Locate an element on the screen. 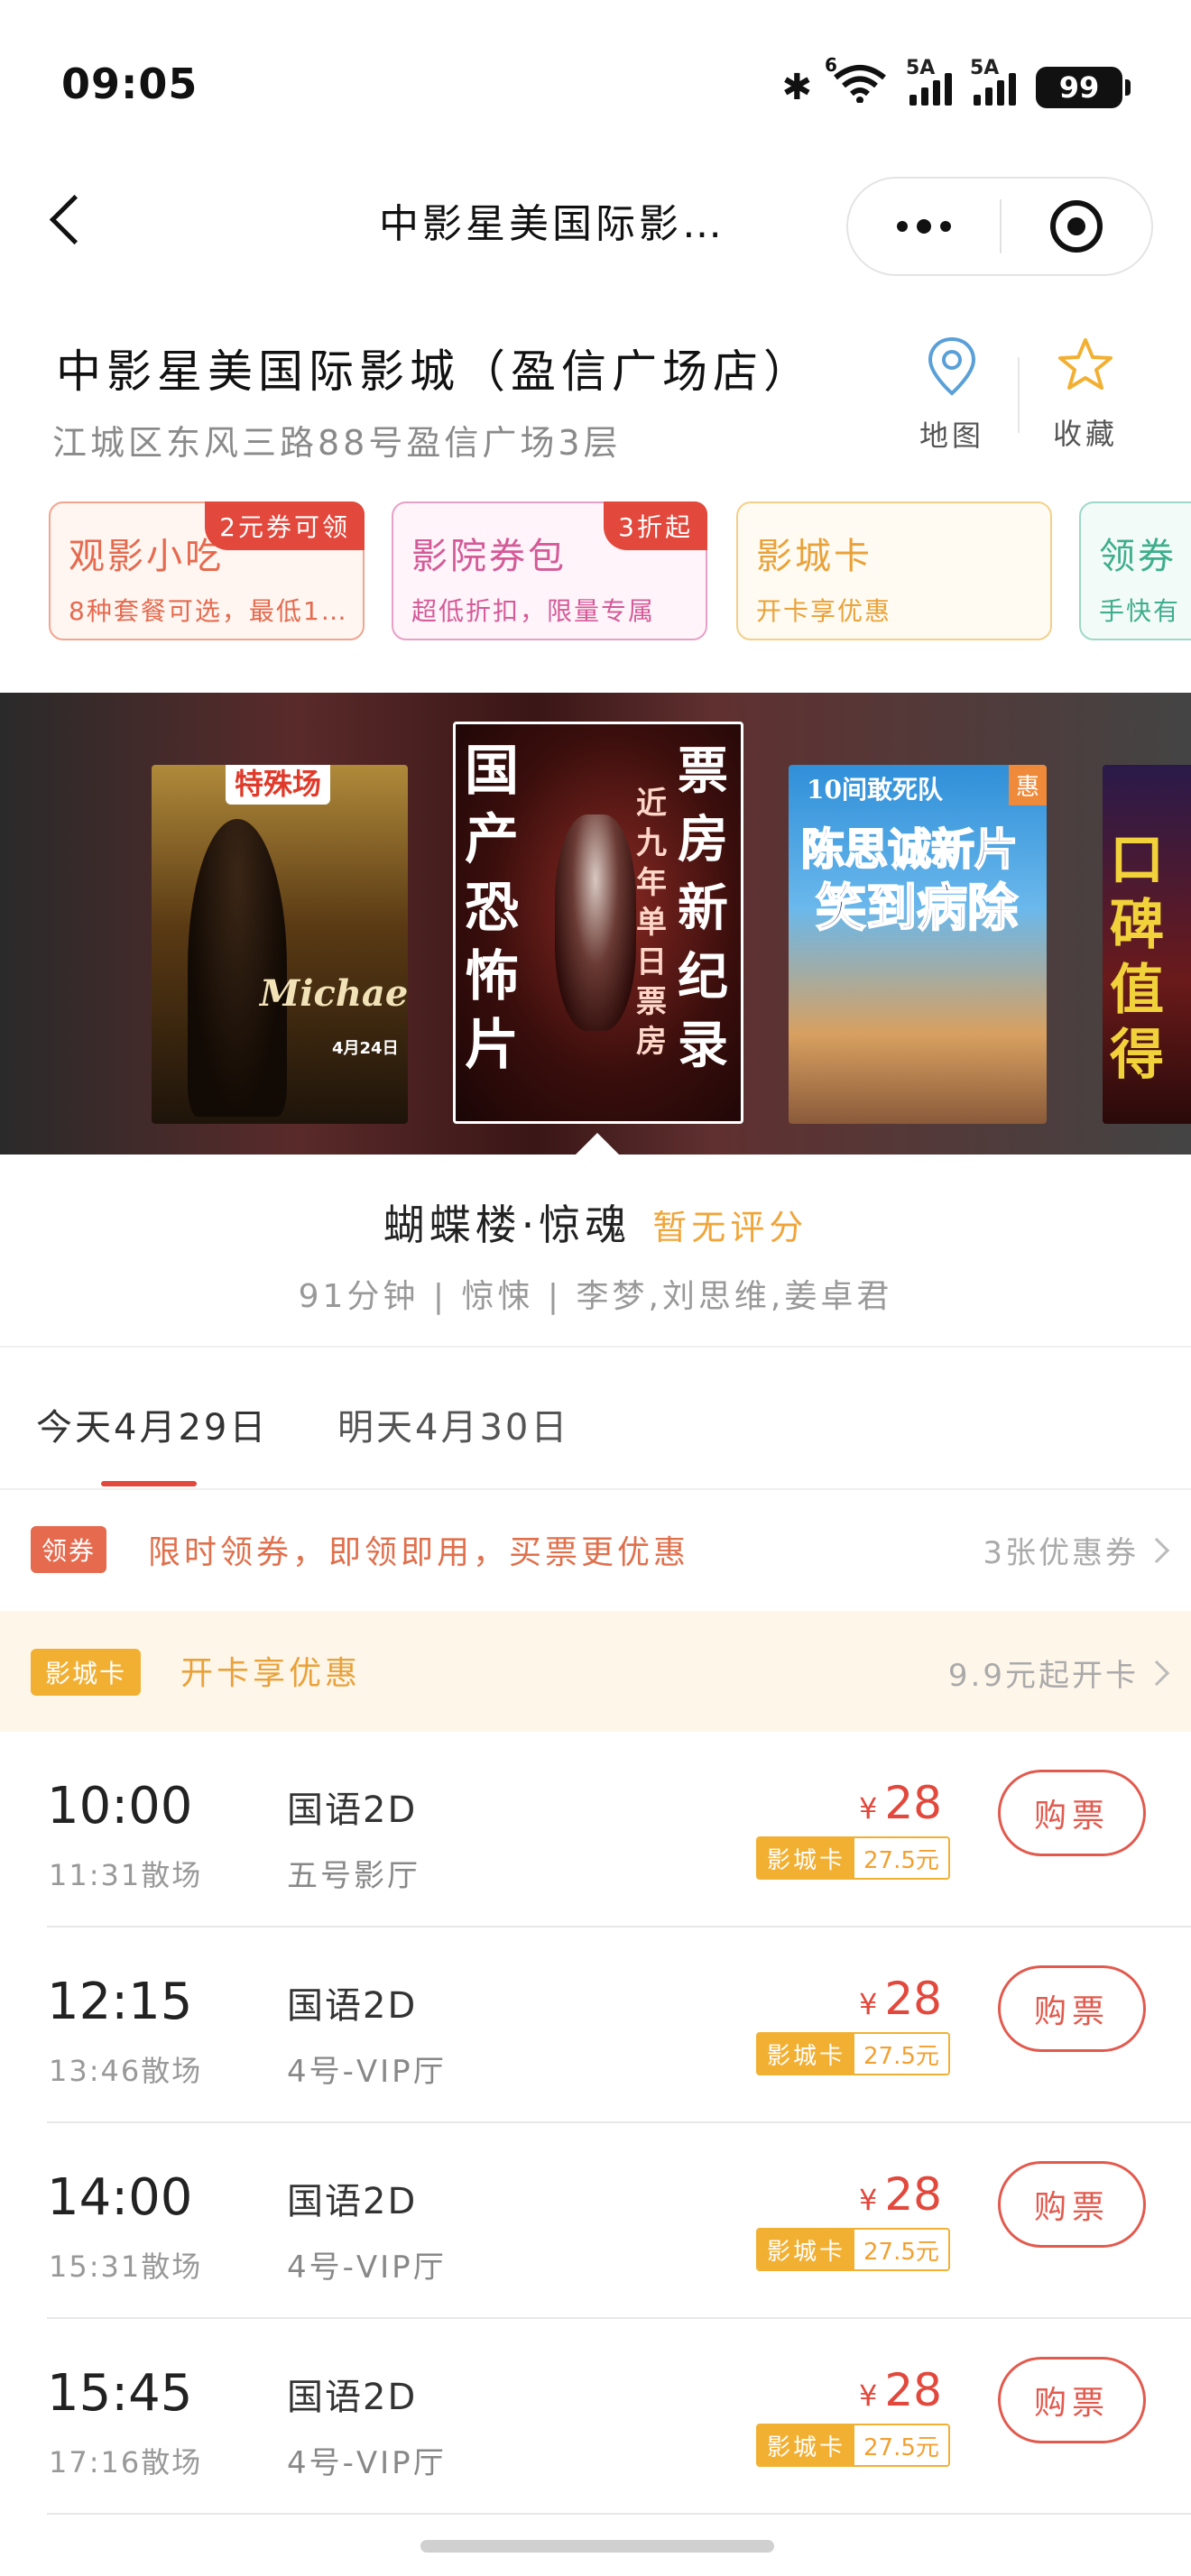 The image size is (1191, 2576). cinema-address: 江城区东风三路88号盈信广场3层 is located at coordinates (337, 440).